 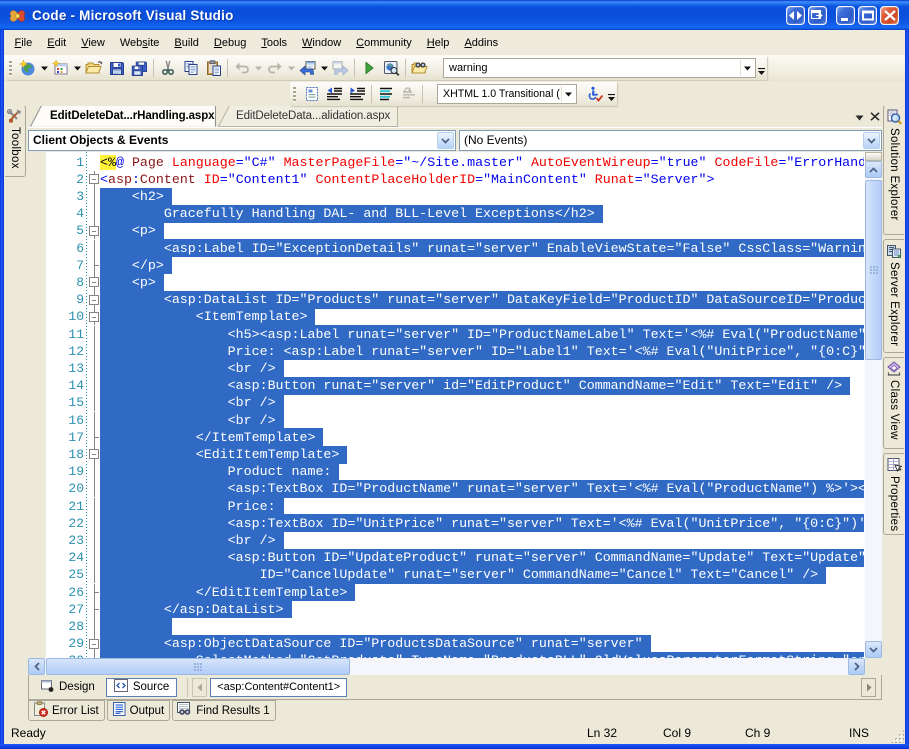 What do you see at coordinates (76, 644) in the screenshot?
I see `line-number: 29` at bounding box center [76, 644].